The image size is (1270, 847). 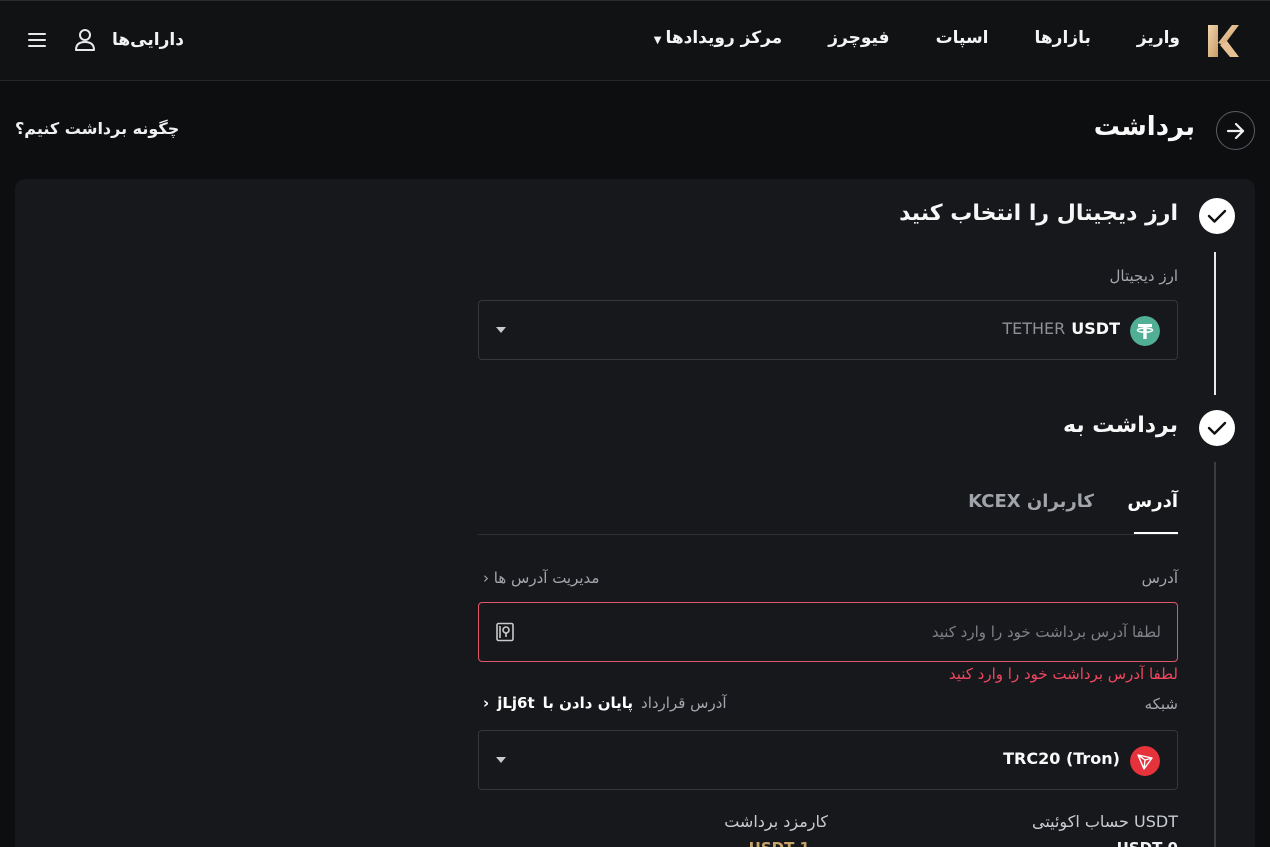 What do you see at coordinates (962, 38) in the screenshot?
I see `nav-spot: اسپات` at bounding box center [962, 38].